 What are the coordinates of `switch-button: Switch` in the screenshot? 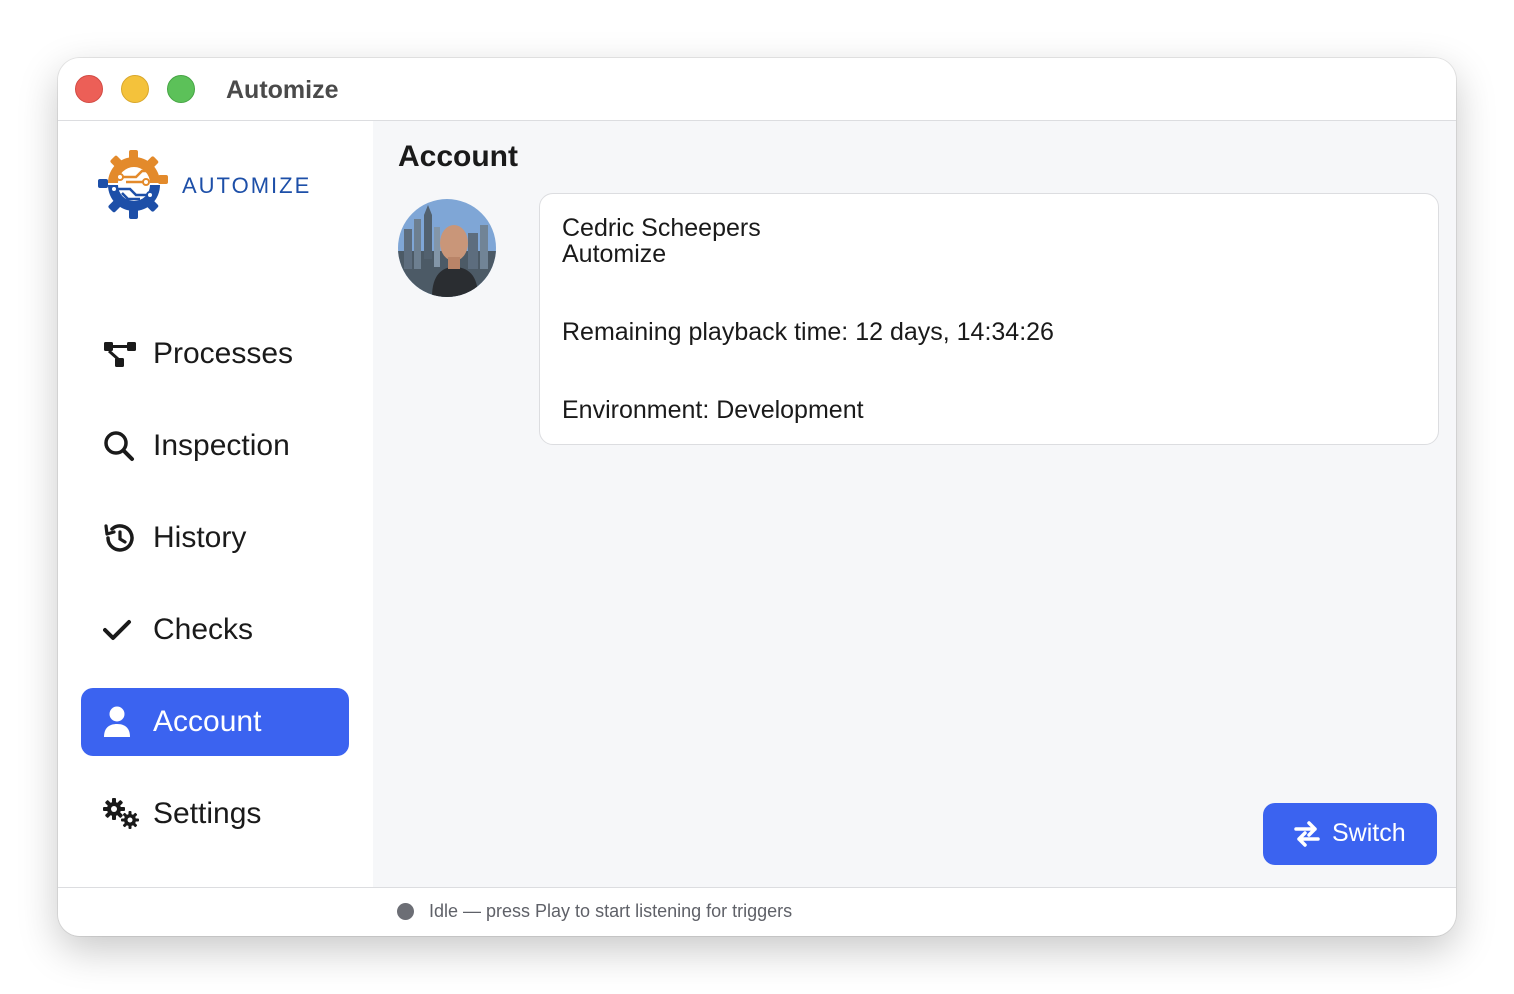 It's located at (1350, 834).